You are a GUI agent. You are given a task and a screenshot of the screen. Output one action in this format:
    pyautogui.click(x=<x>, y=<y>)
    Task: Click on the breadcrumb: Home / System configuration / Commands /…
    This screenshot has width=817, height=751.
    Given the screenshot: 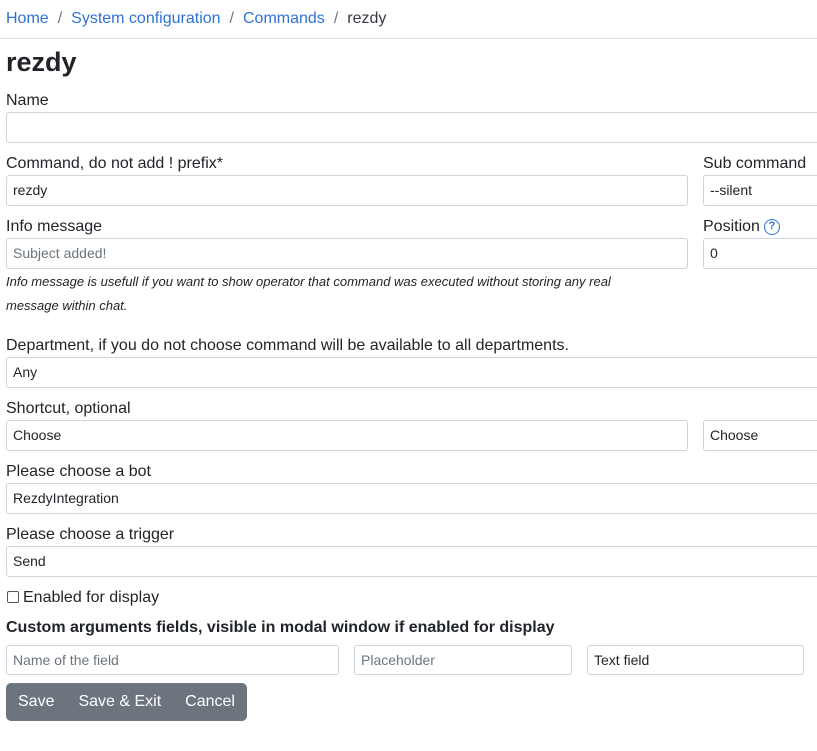 What is the action you would take?
    pyautogui.click(x=196, y=19)
    